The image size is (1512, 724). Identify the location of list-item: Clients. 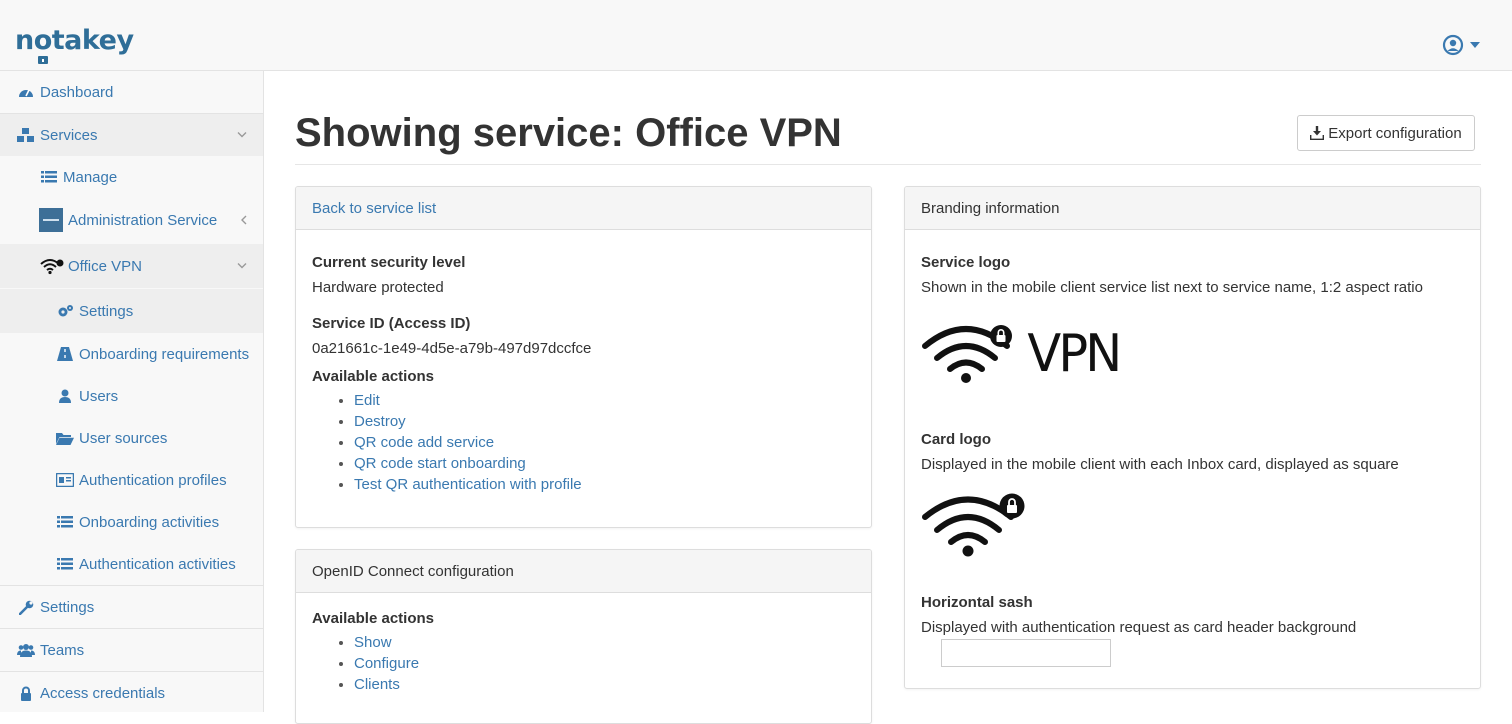
(604, 684).